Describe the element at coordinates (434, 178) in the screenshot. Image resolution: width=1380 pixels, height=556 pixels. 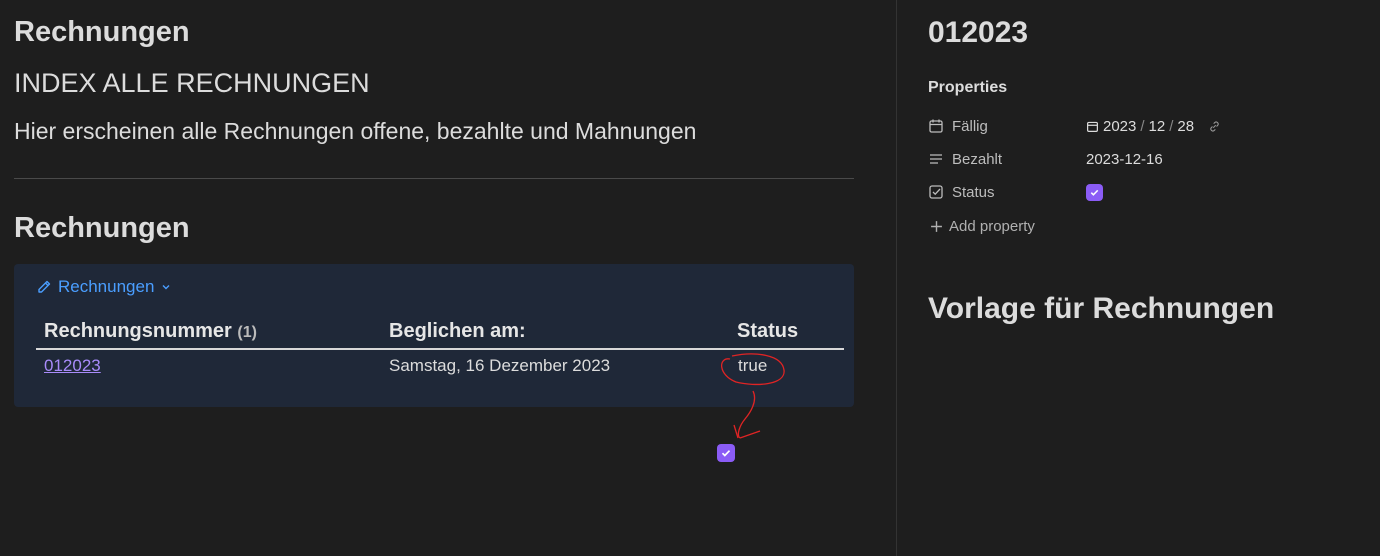
I see `horizontal-rule` at that location.